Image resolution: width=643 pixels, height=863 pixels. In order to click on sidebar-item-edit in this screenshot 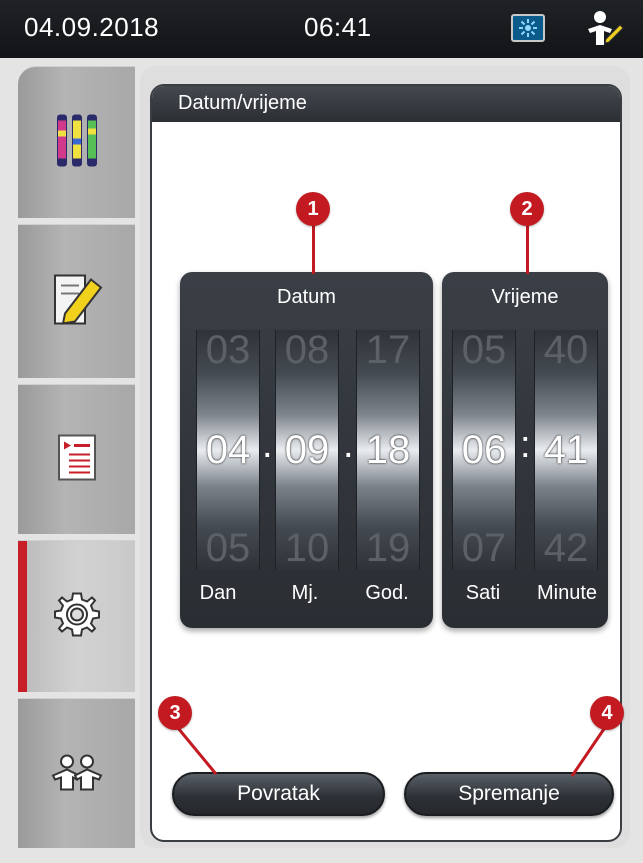, I will do `click(76, 301)`.